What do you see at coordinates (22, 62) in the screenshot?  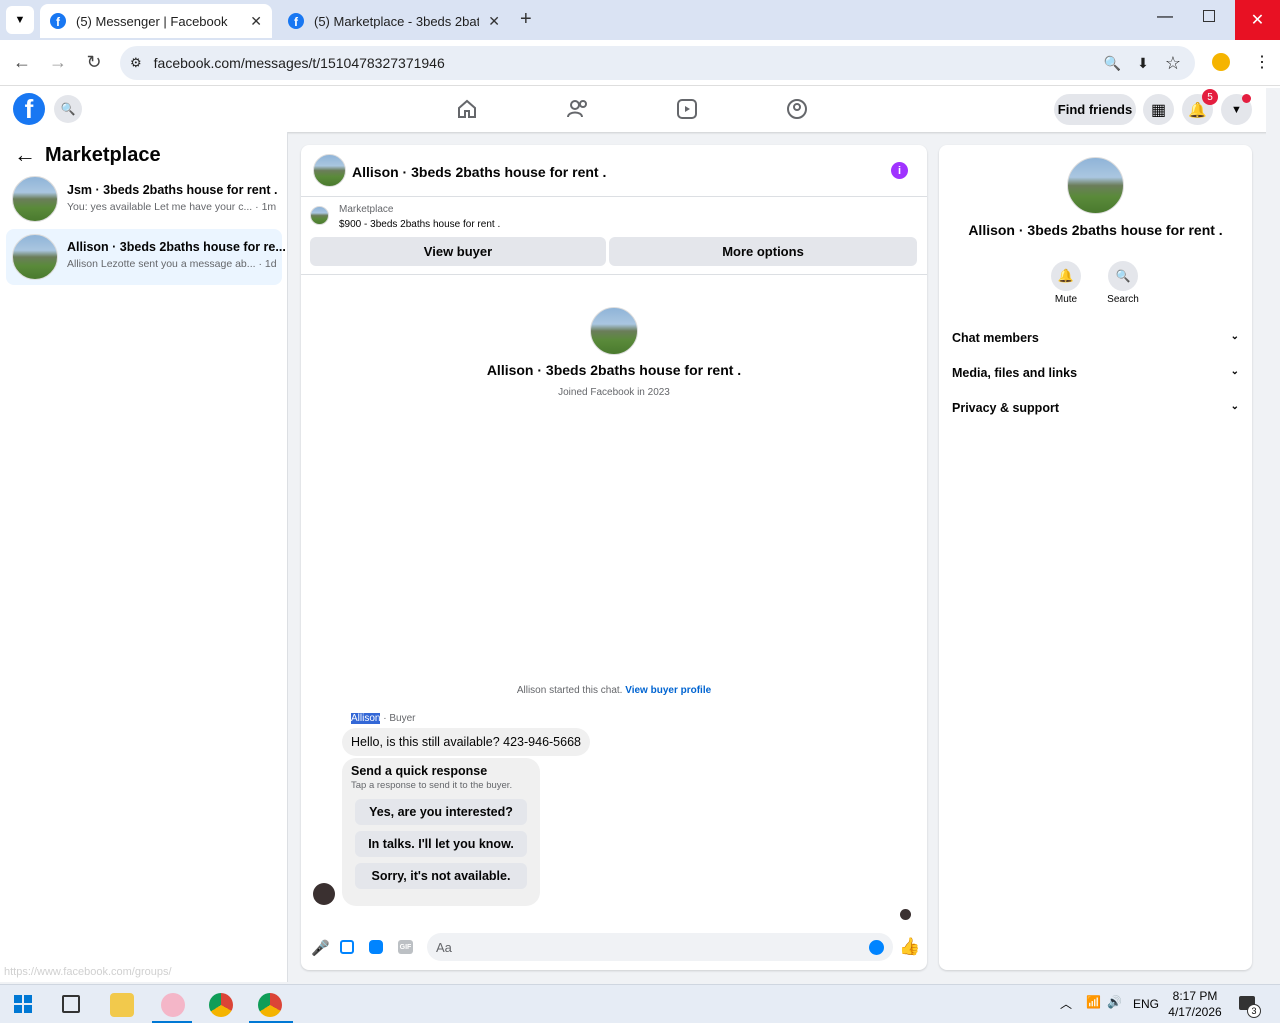 I see `back-icon: ←` at bounding box center [22, 62].